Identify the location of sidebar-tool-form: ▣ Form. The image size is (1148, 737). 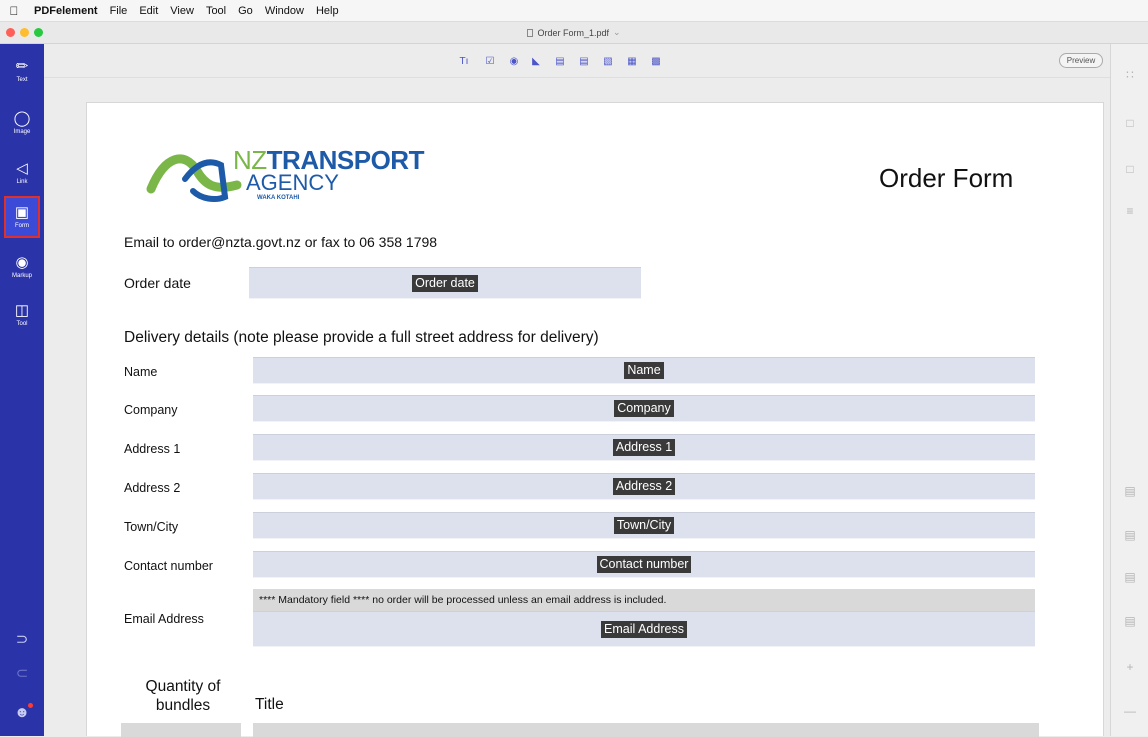
(22, 217).